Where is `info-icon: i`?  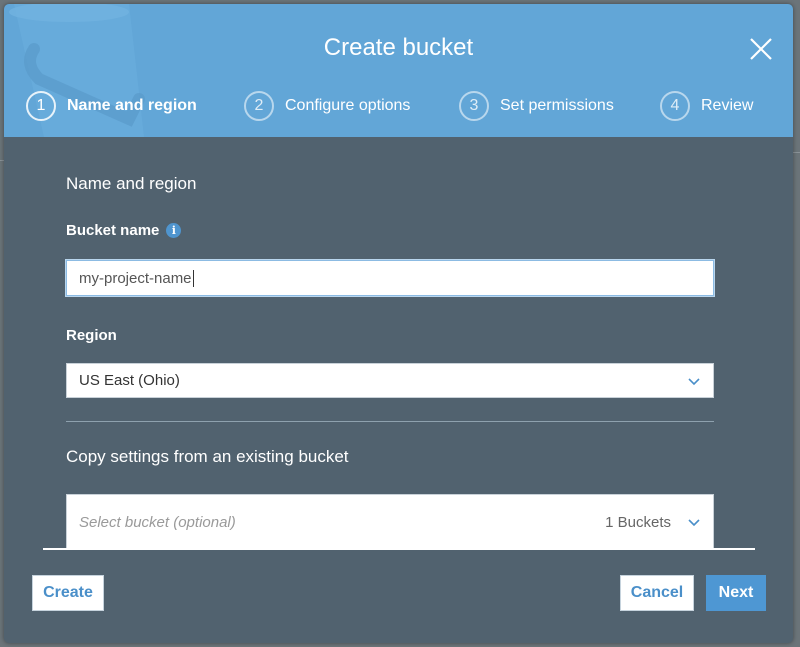 info-icon: i is located at coordinates (174, 230).